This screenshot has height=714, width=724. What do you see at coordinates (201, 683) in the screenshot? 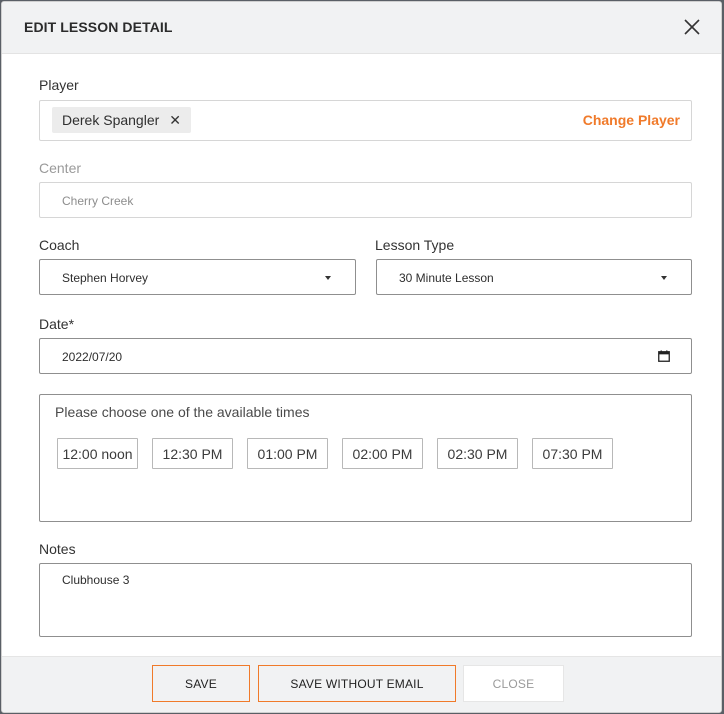
I see `save-button: SAVE` at bounding box center [201, 683].